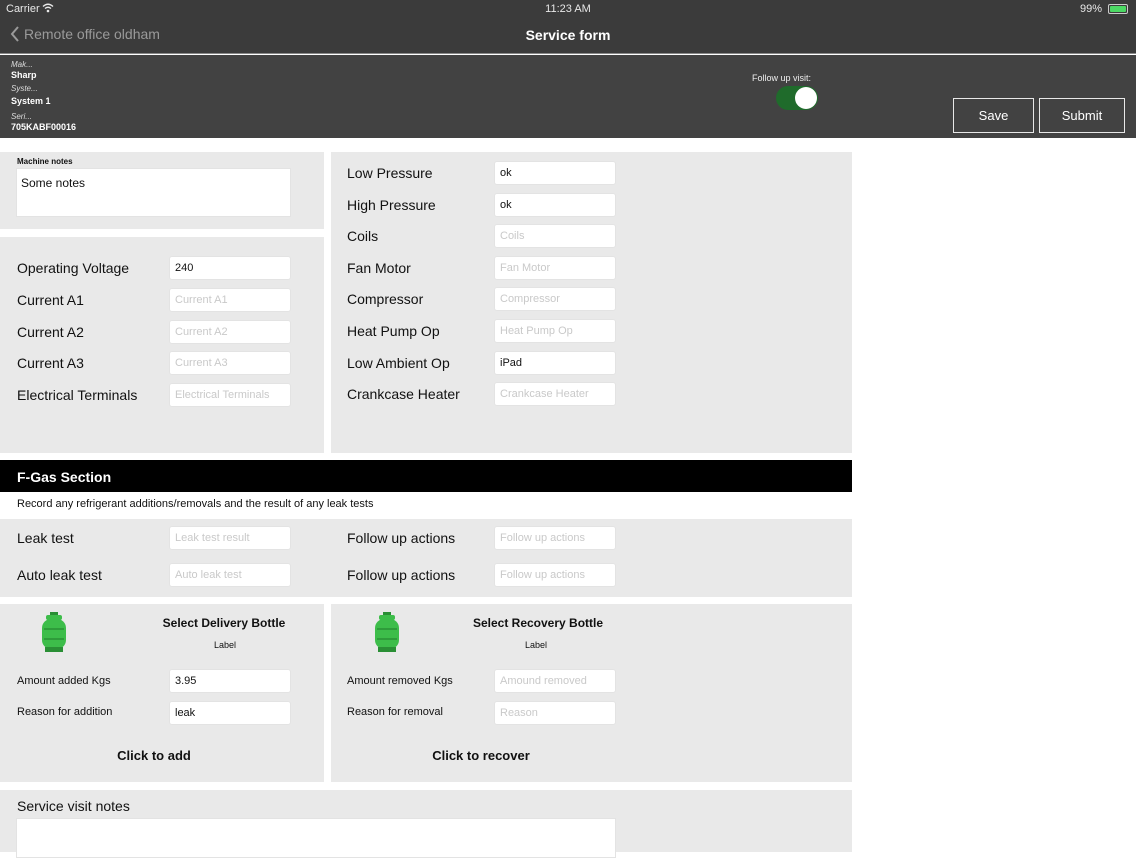 The image size is (1136, 858). What do you see at coordinates (50, 363) in the screenshot?
I see `electrical-field-label: Current A3` at bounding box center [50, 363].